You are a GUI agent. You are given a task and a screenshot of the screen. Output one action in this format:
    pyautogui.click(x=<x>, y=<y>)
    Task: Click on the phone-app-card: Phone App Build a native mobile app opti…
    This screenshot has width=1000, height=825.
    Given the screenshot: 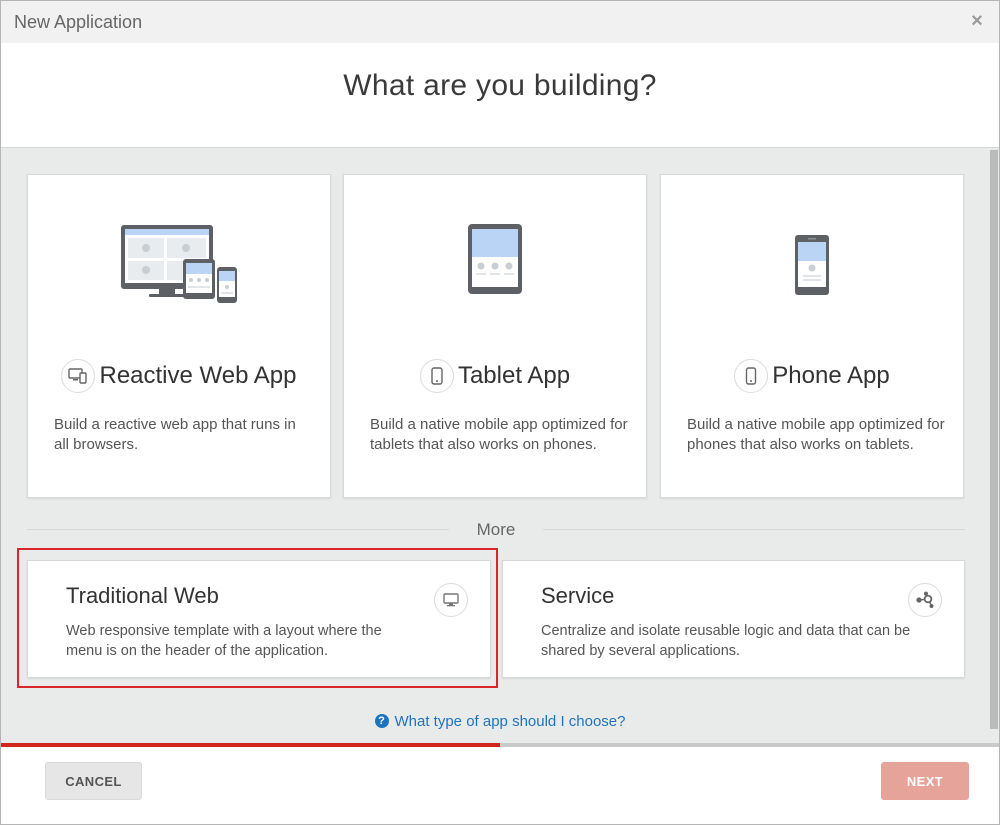 What is the action you would take?
    pyautogui.click(x=812, y=336)
    